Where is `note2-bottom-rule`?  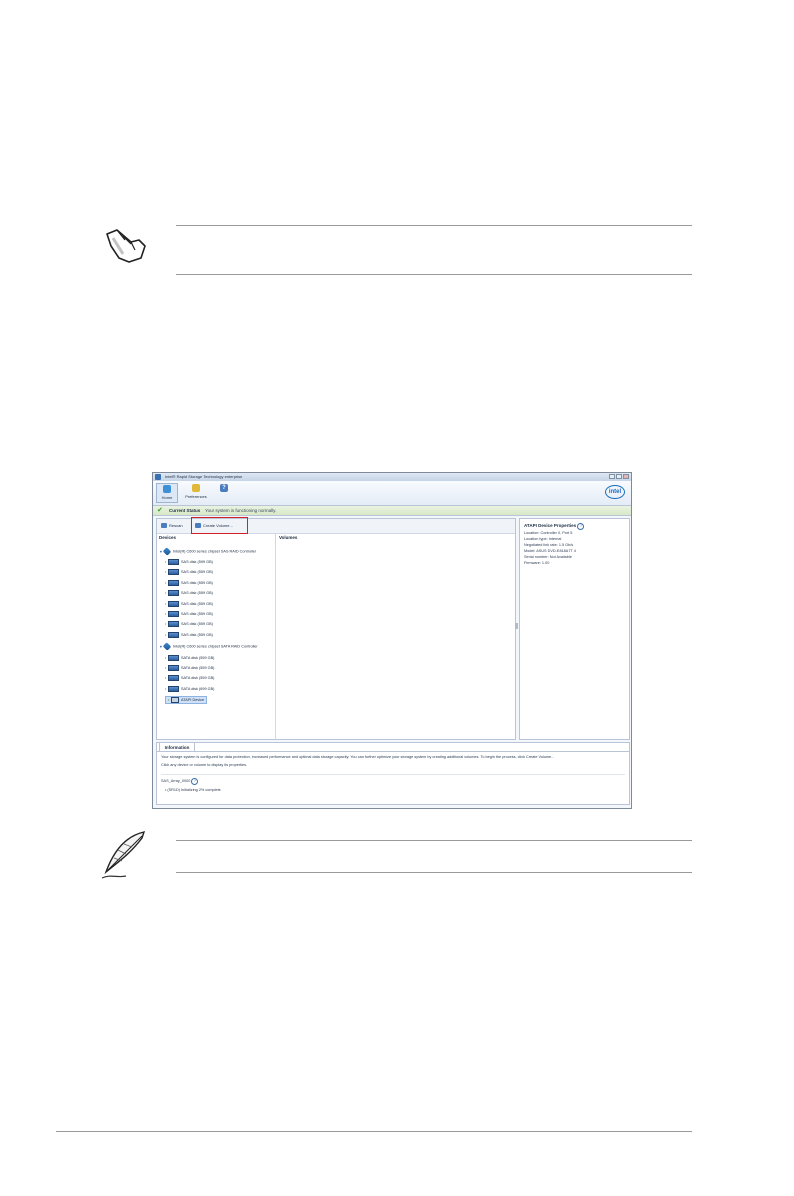
note2-bottom-rule is located at coordinates (434, 872).